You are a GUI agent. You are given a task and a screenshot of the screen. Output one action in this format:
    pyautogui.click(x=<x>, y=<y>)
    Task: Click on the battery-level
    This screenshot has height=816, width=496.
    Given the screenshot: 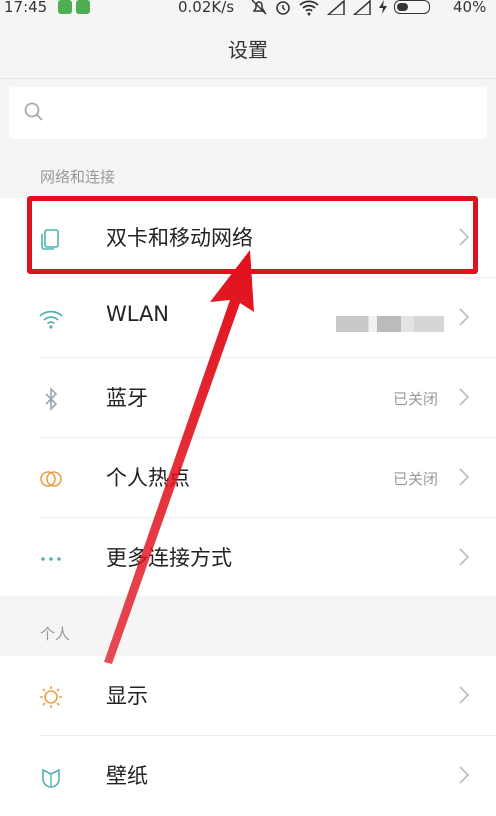 What is the action you would take?
    pyautogui.click(x=402, y=7)
    